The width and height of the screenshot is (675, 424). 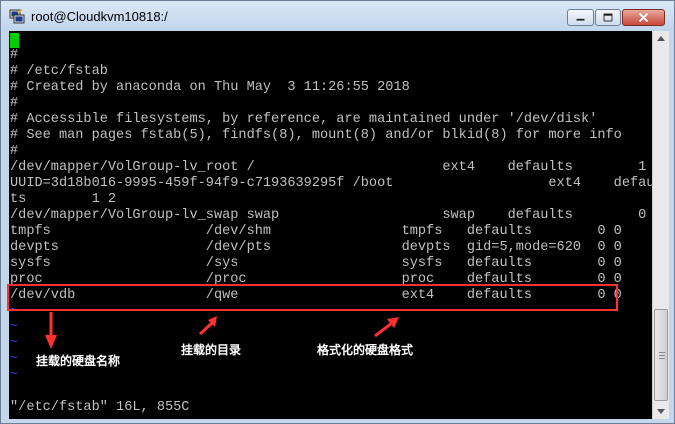 I want to click on scroll-down-icon, so click(x=661, y=411).